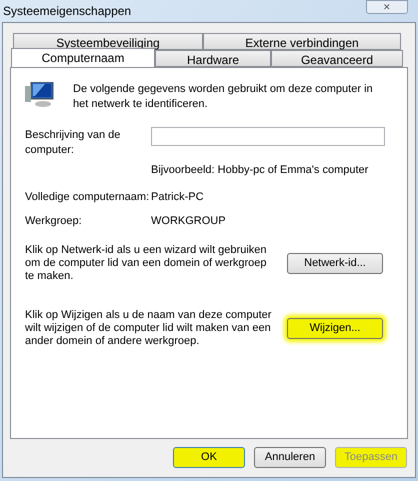  What do you see at coordinates (223, 97) in the screenshot?
I see `intro-text: De volgende gegevens worden gebruikt om deze computer in het netwerk te identificeren.` at bounding box center [223, 97].